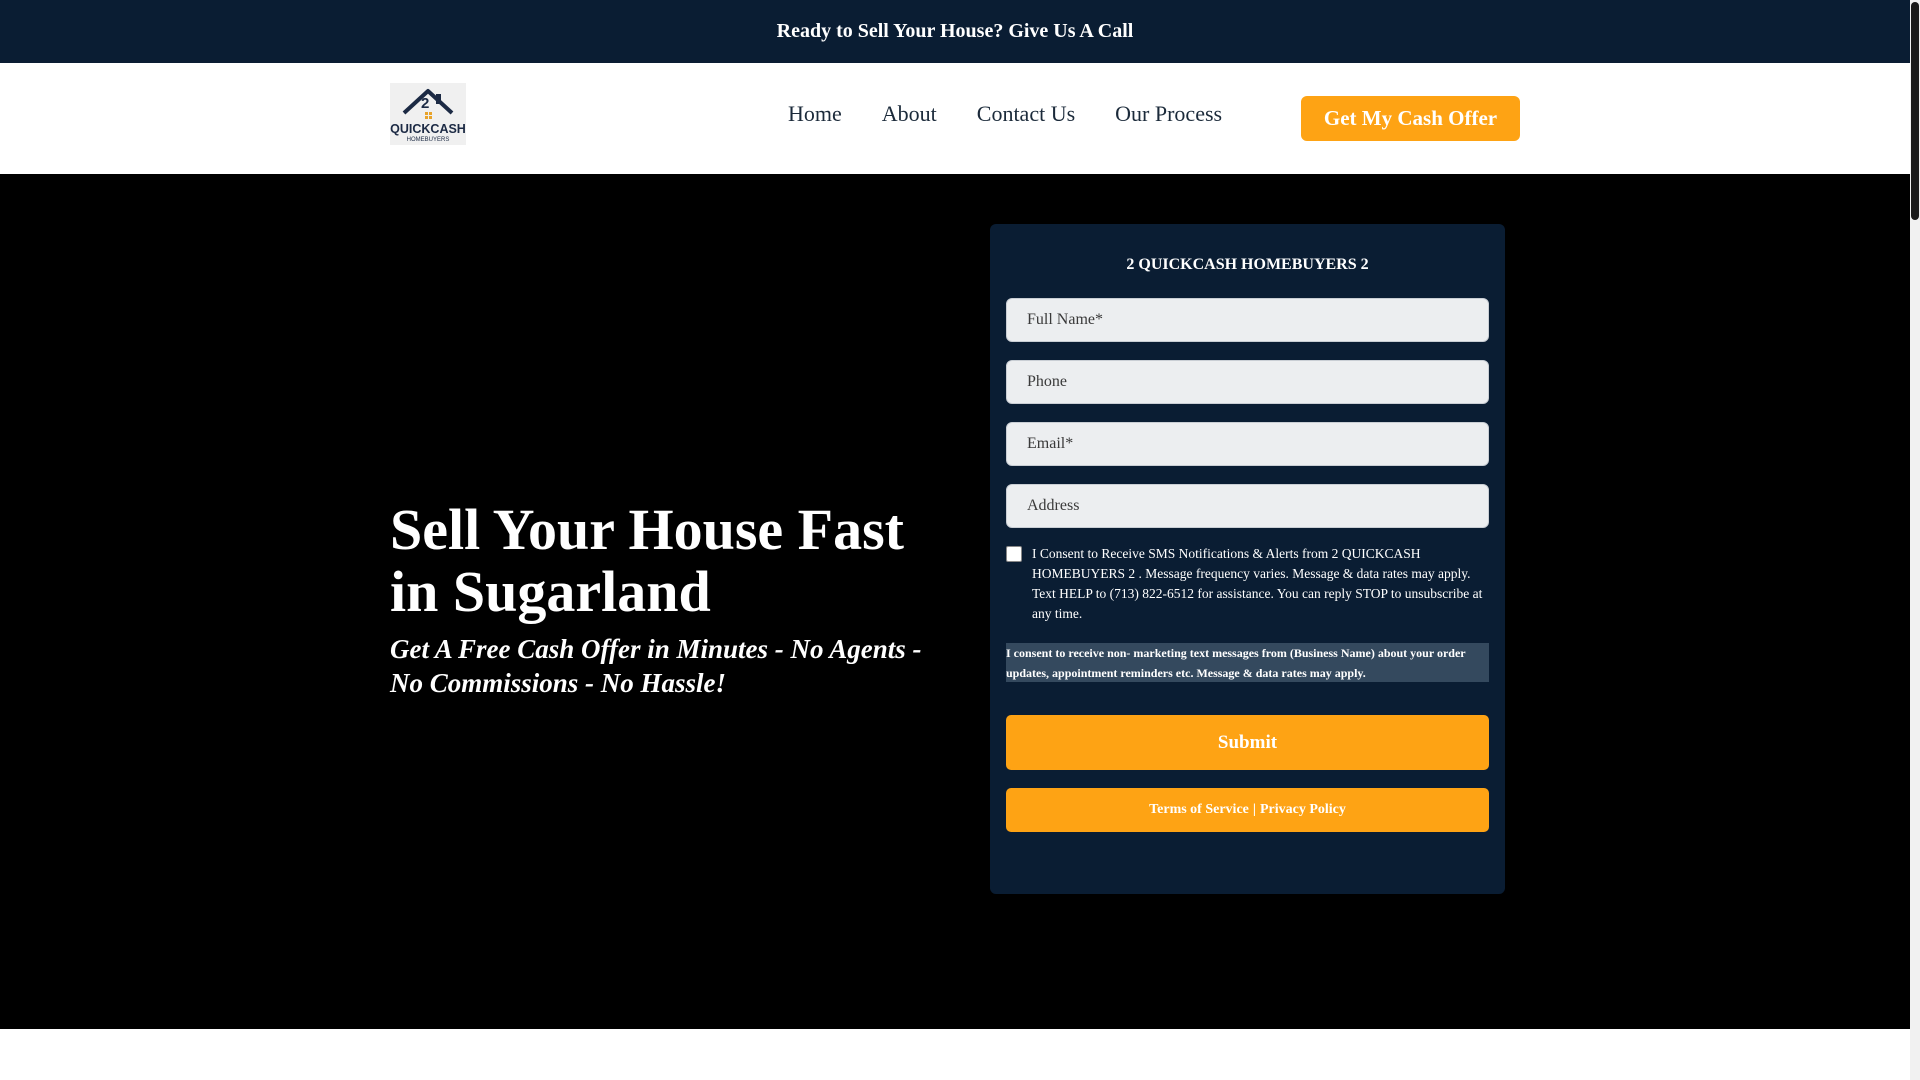 The width and height of the screenshot is (1920, 1080). I want to click on form-title: 2 QUICKCASH HOMEBUYERS 2, so click(1247, 264).